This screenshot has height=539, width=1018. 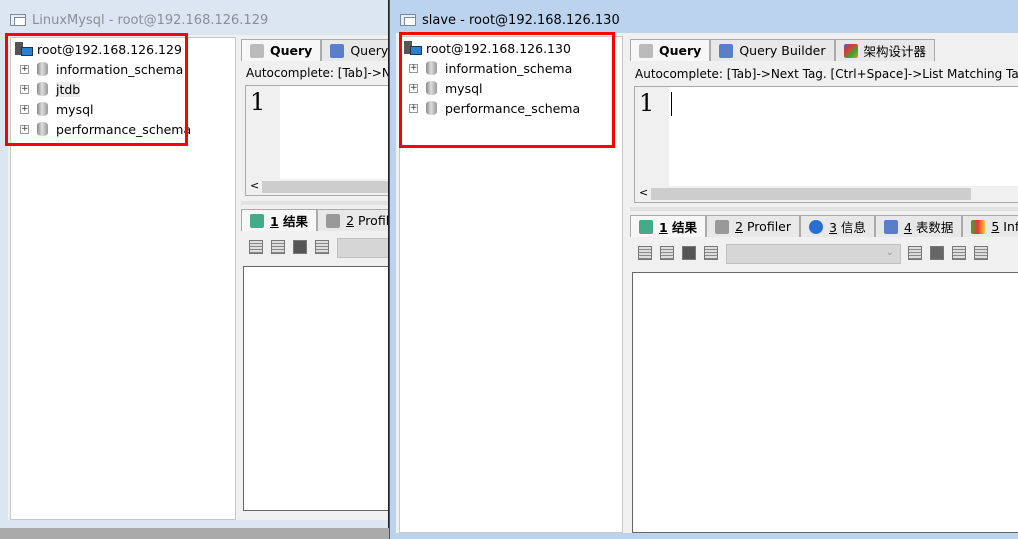 I want to click on tab-label: Inf, so click(x=1008, y=226).